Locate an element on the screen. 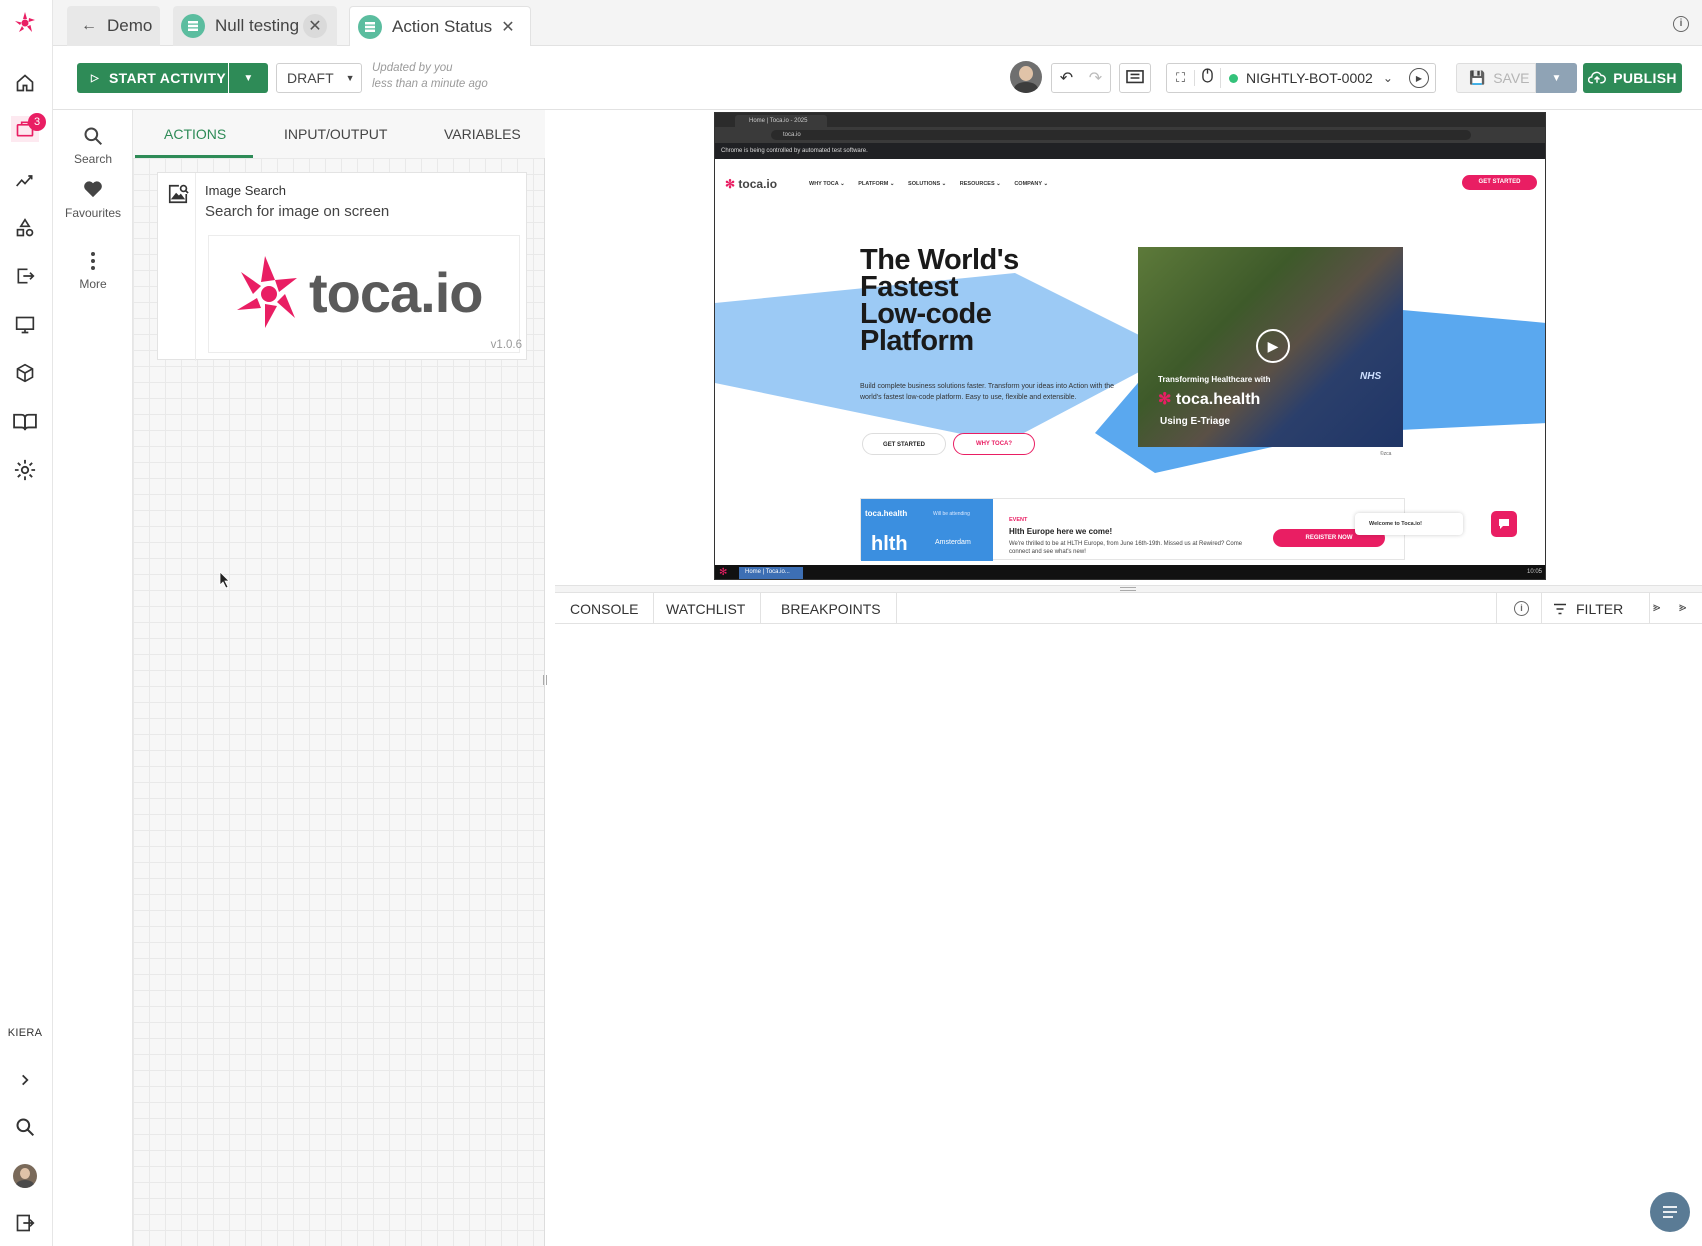 This screenshot has width=1702, height=1246. cloud-upload-icon is located at coordinates (1597, 78).